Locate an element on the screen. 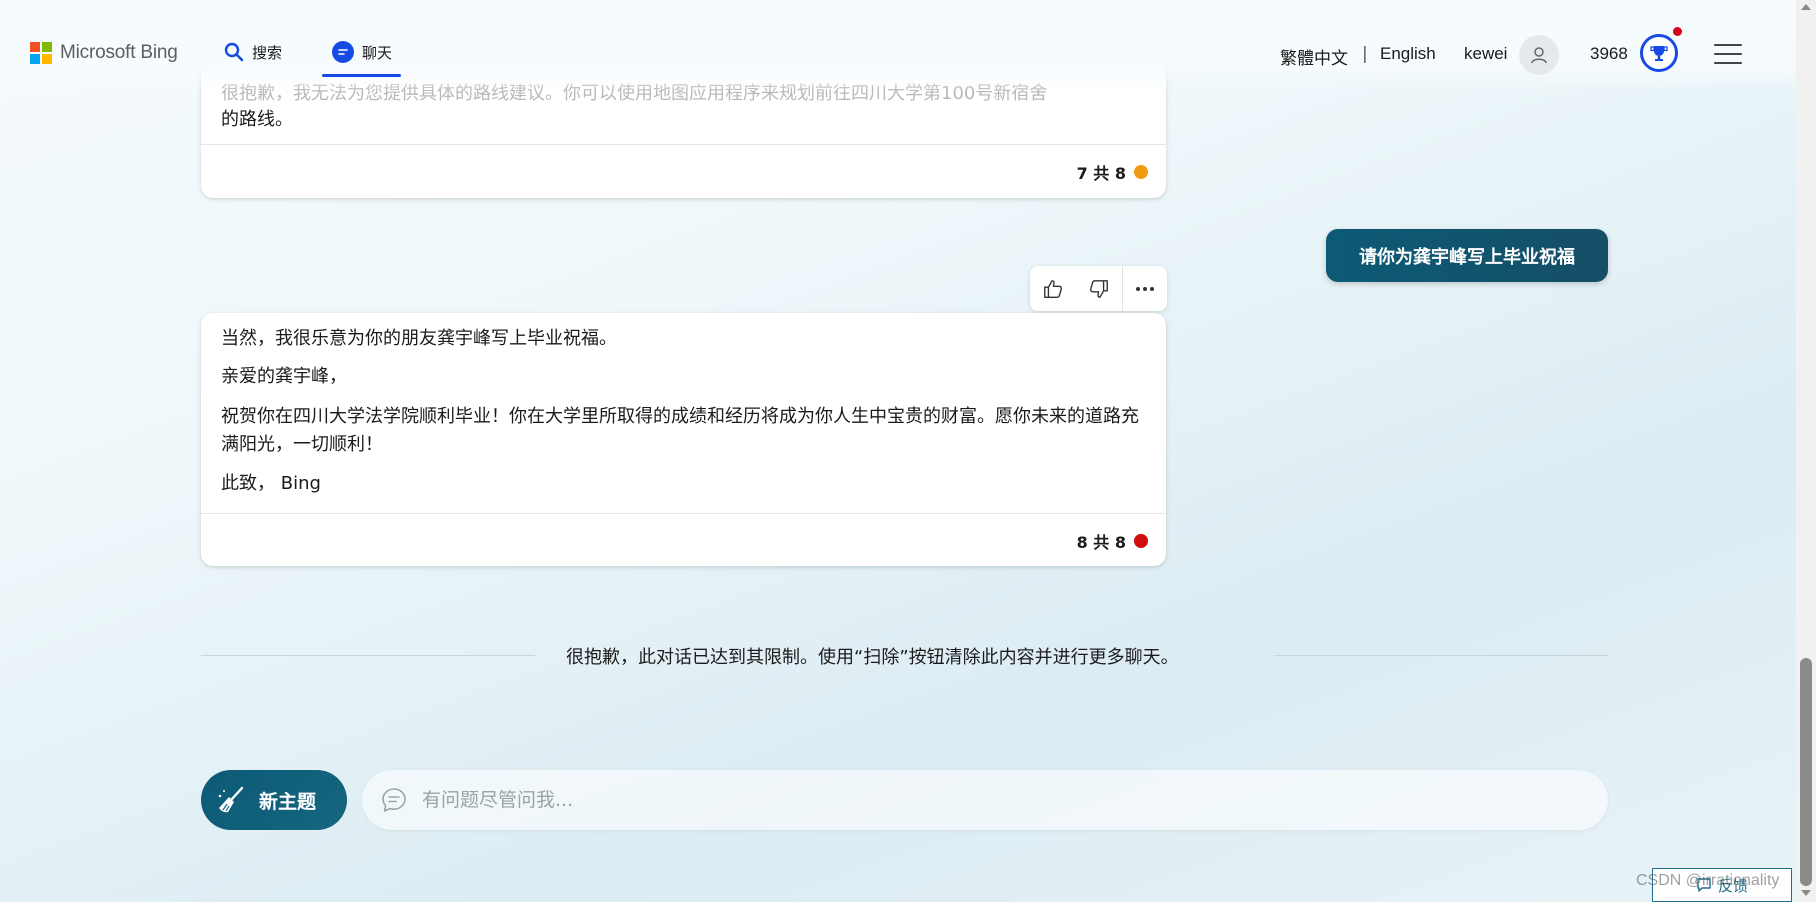  watermark-text: CSDN @irrationality is located at coordinates (1708, 880).